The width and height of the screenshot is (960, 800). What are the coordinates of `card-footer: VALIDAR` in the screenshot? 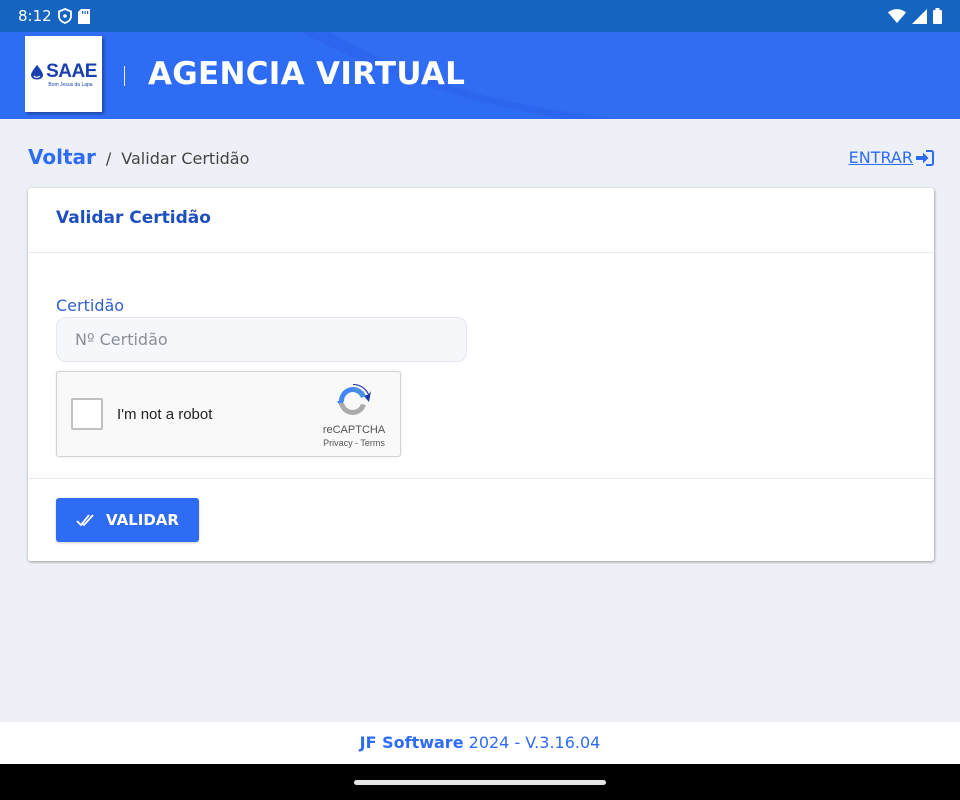 It's located at (481, 519).